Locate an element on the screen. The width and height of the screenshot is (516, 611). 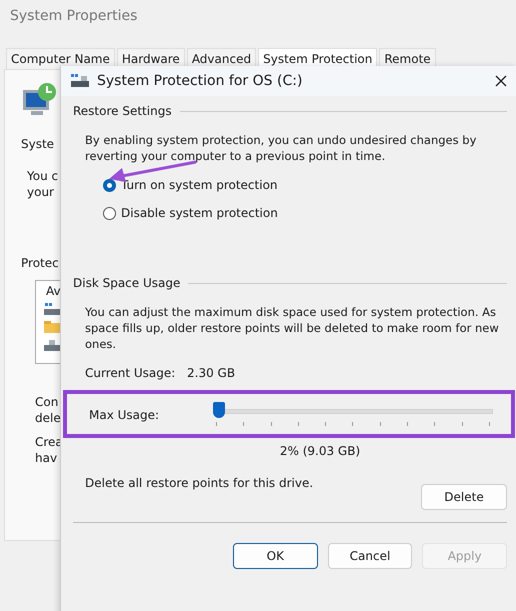
dialog-button: Cancel is located at coordinates (370, 556).